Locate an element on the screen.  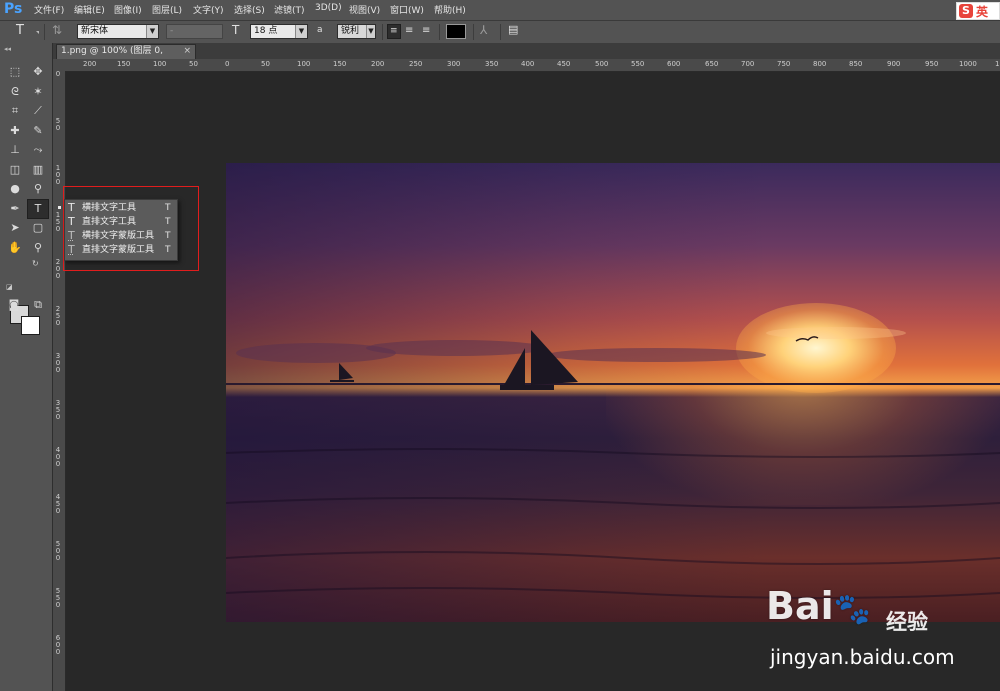
antialias-select: 锐利 ▼ is located at coordinates (356, 31).